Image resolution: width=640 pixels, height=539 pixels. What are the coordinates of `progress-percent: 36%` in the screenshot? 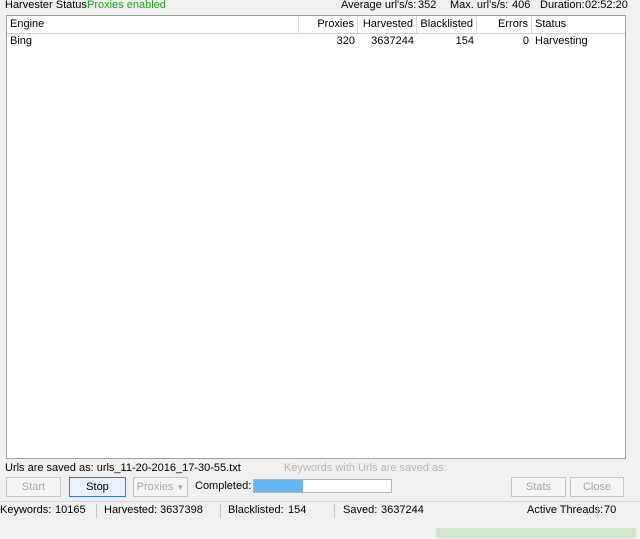 It's located at (322, 485).